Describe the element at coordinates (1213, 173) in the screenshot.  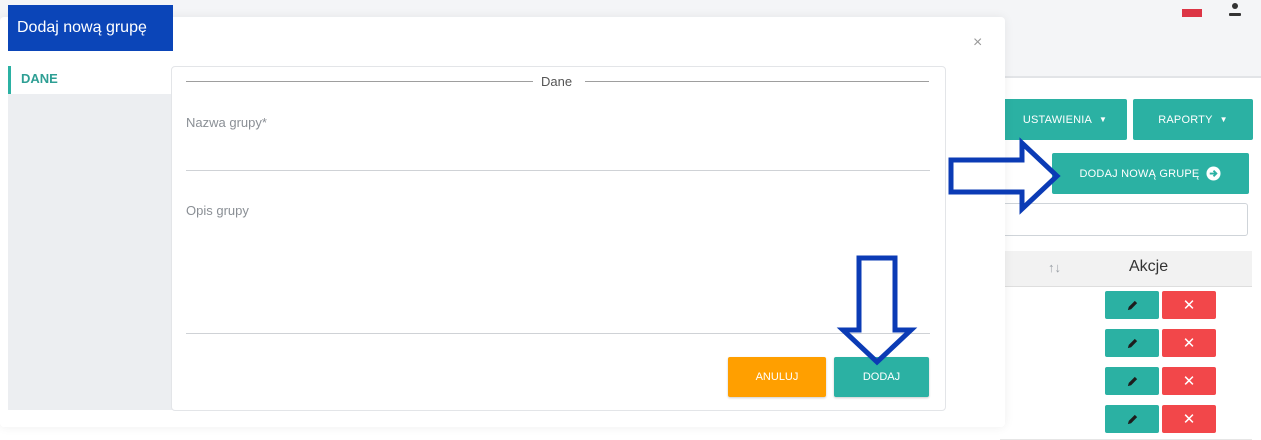
I see `arrow-circle-right-icon` at that location.